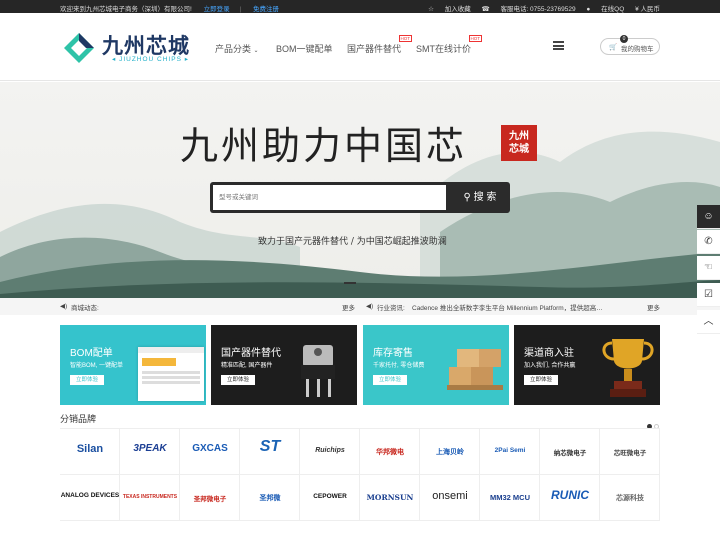 The width and height of the screenshot is (720, 540). What do you see at coordinates (480, 197) in the screenshot?
I see `search-button: ⚲ 搜 索` at bounding box center [480, 197].